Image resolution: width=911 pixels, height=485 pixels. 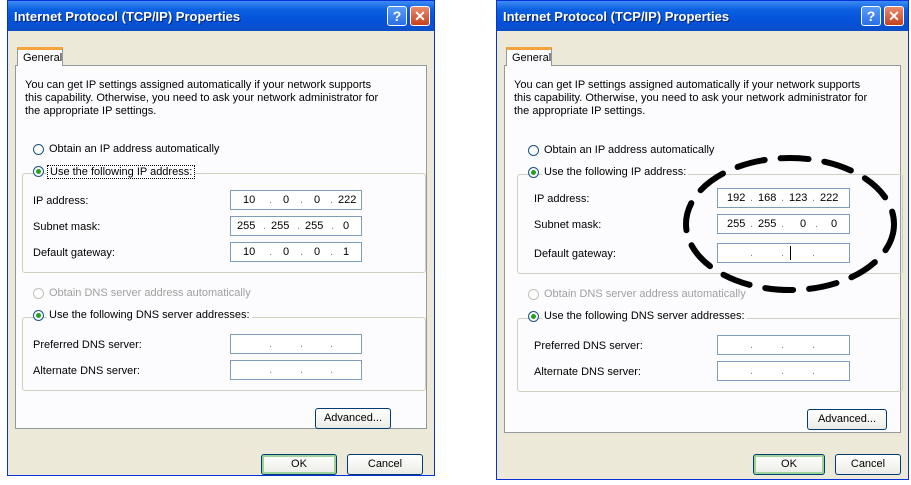 I want to click on right-radio-use-dns, so click(x=533, y=316).